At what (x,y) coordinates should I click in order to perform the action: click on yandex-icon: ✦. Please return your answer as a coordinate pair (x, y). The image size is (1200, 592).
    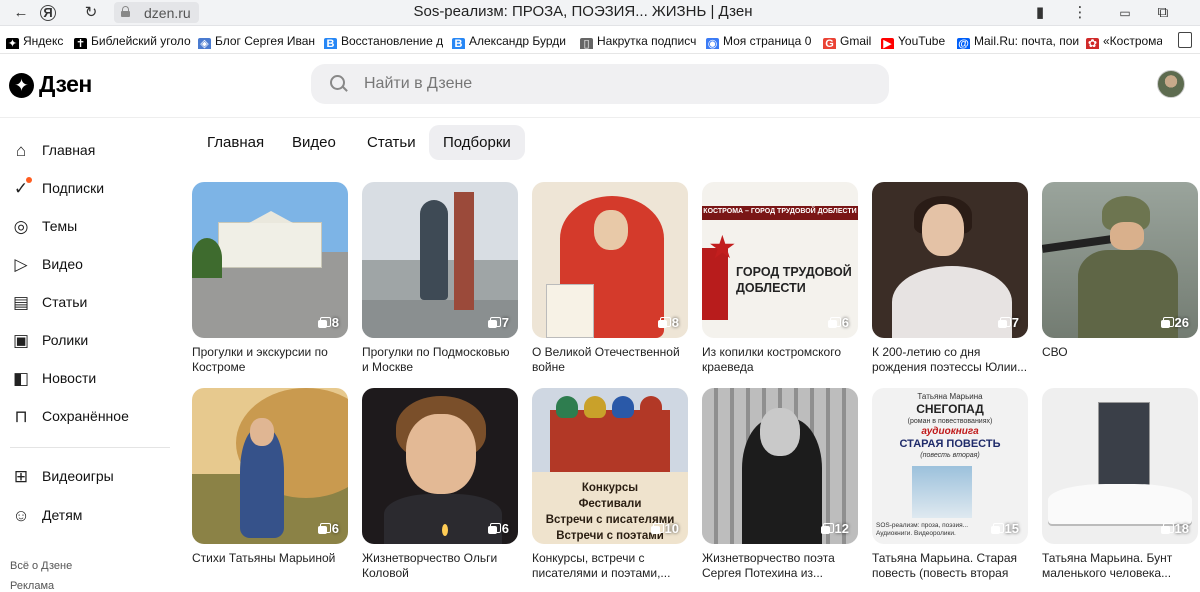
    Looking at the image, I should click on (12, 43).